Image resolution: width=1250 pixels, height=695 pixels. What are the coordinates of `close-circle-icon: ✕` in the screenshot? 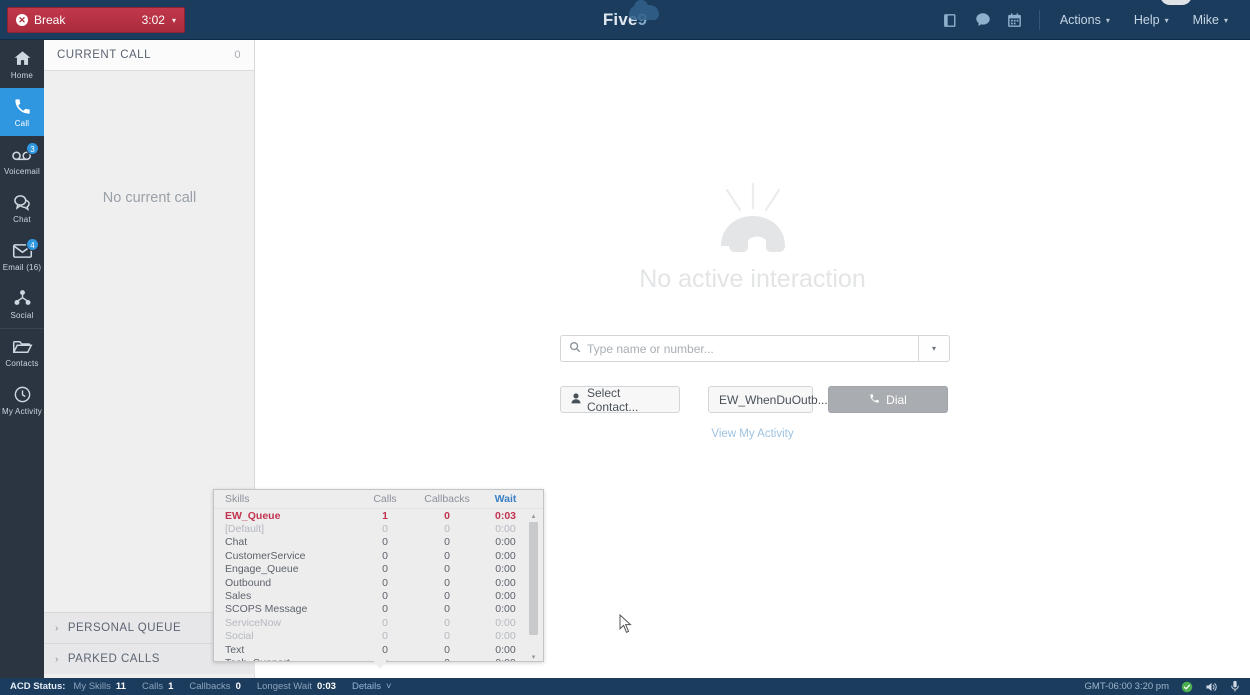 It's located at (22, 20).